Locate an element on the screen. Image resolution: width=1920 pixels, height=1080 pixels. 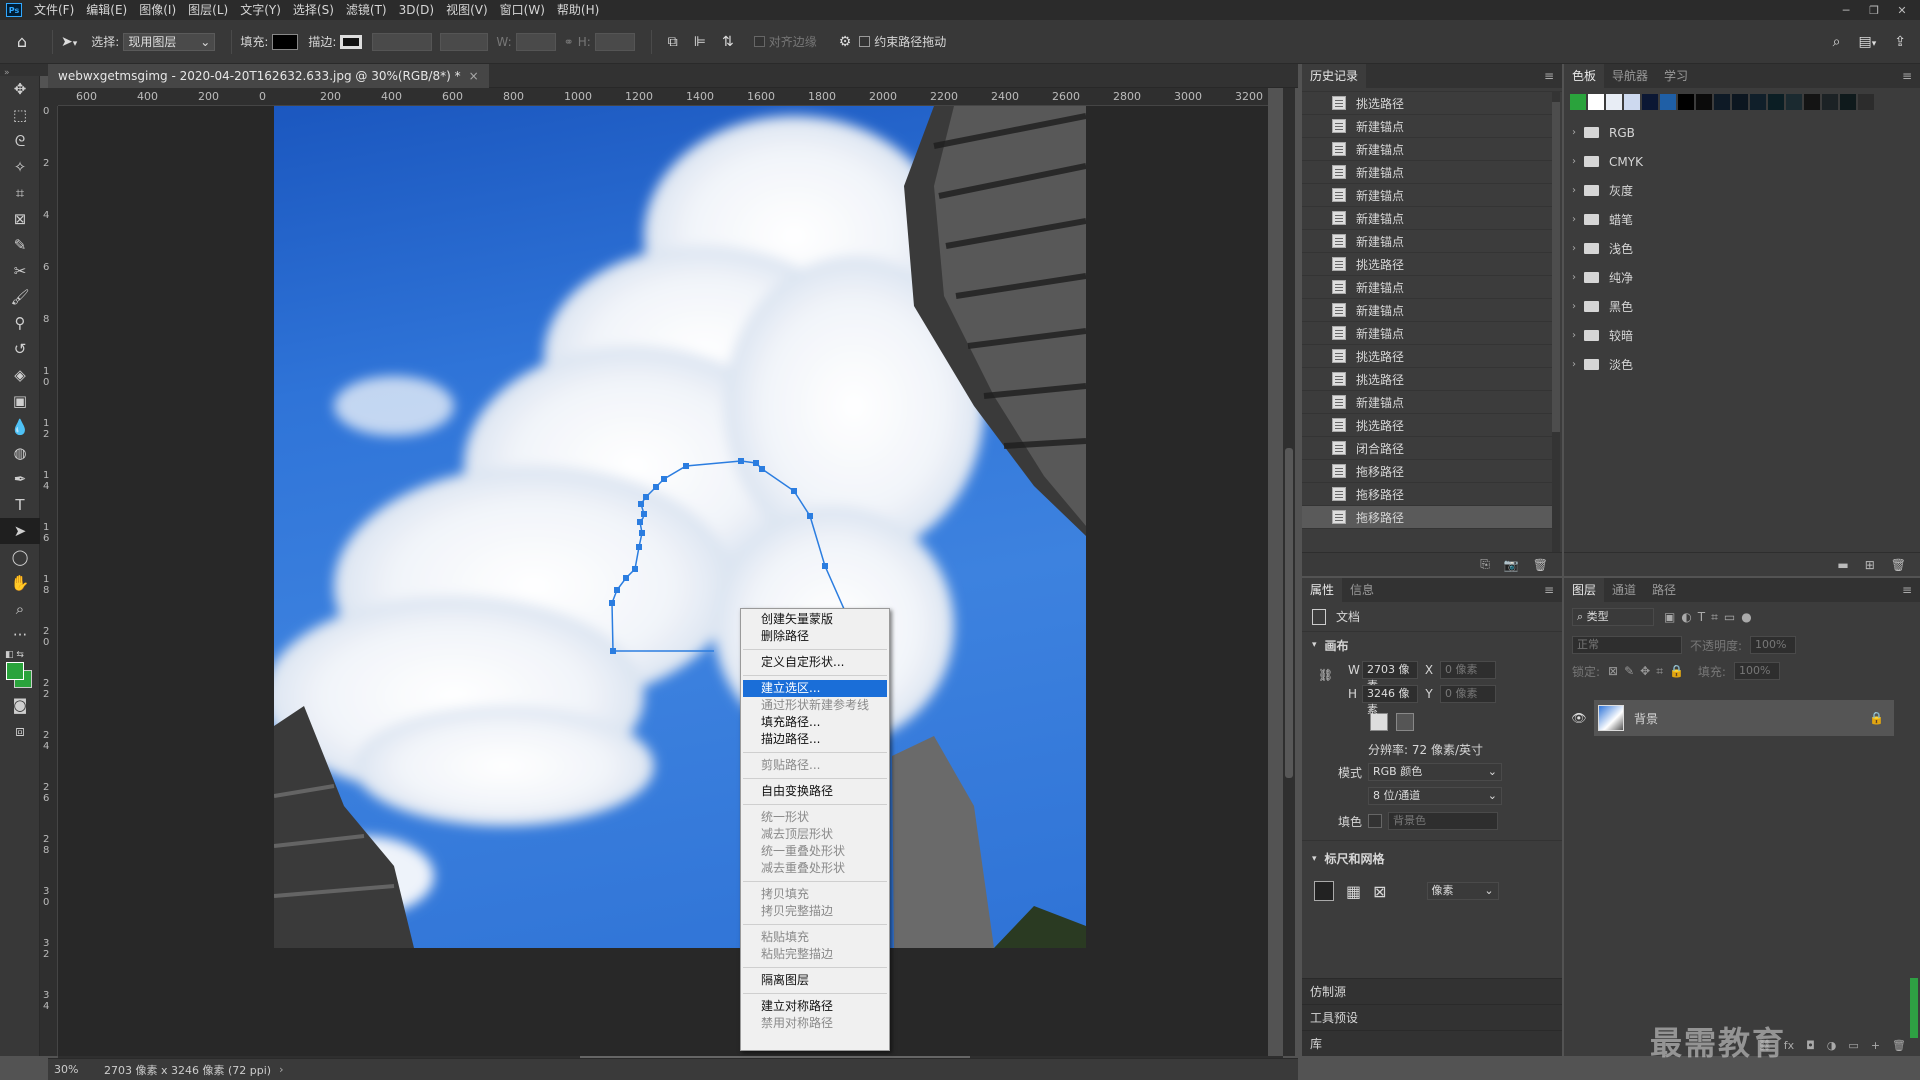
canvas-width-field: 2703 像素 is located at coordinates (1390, 676).